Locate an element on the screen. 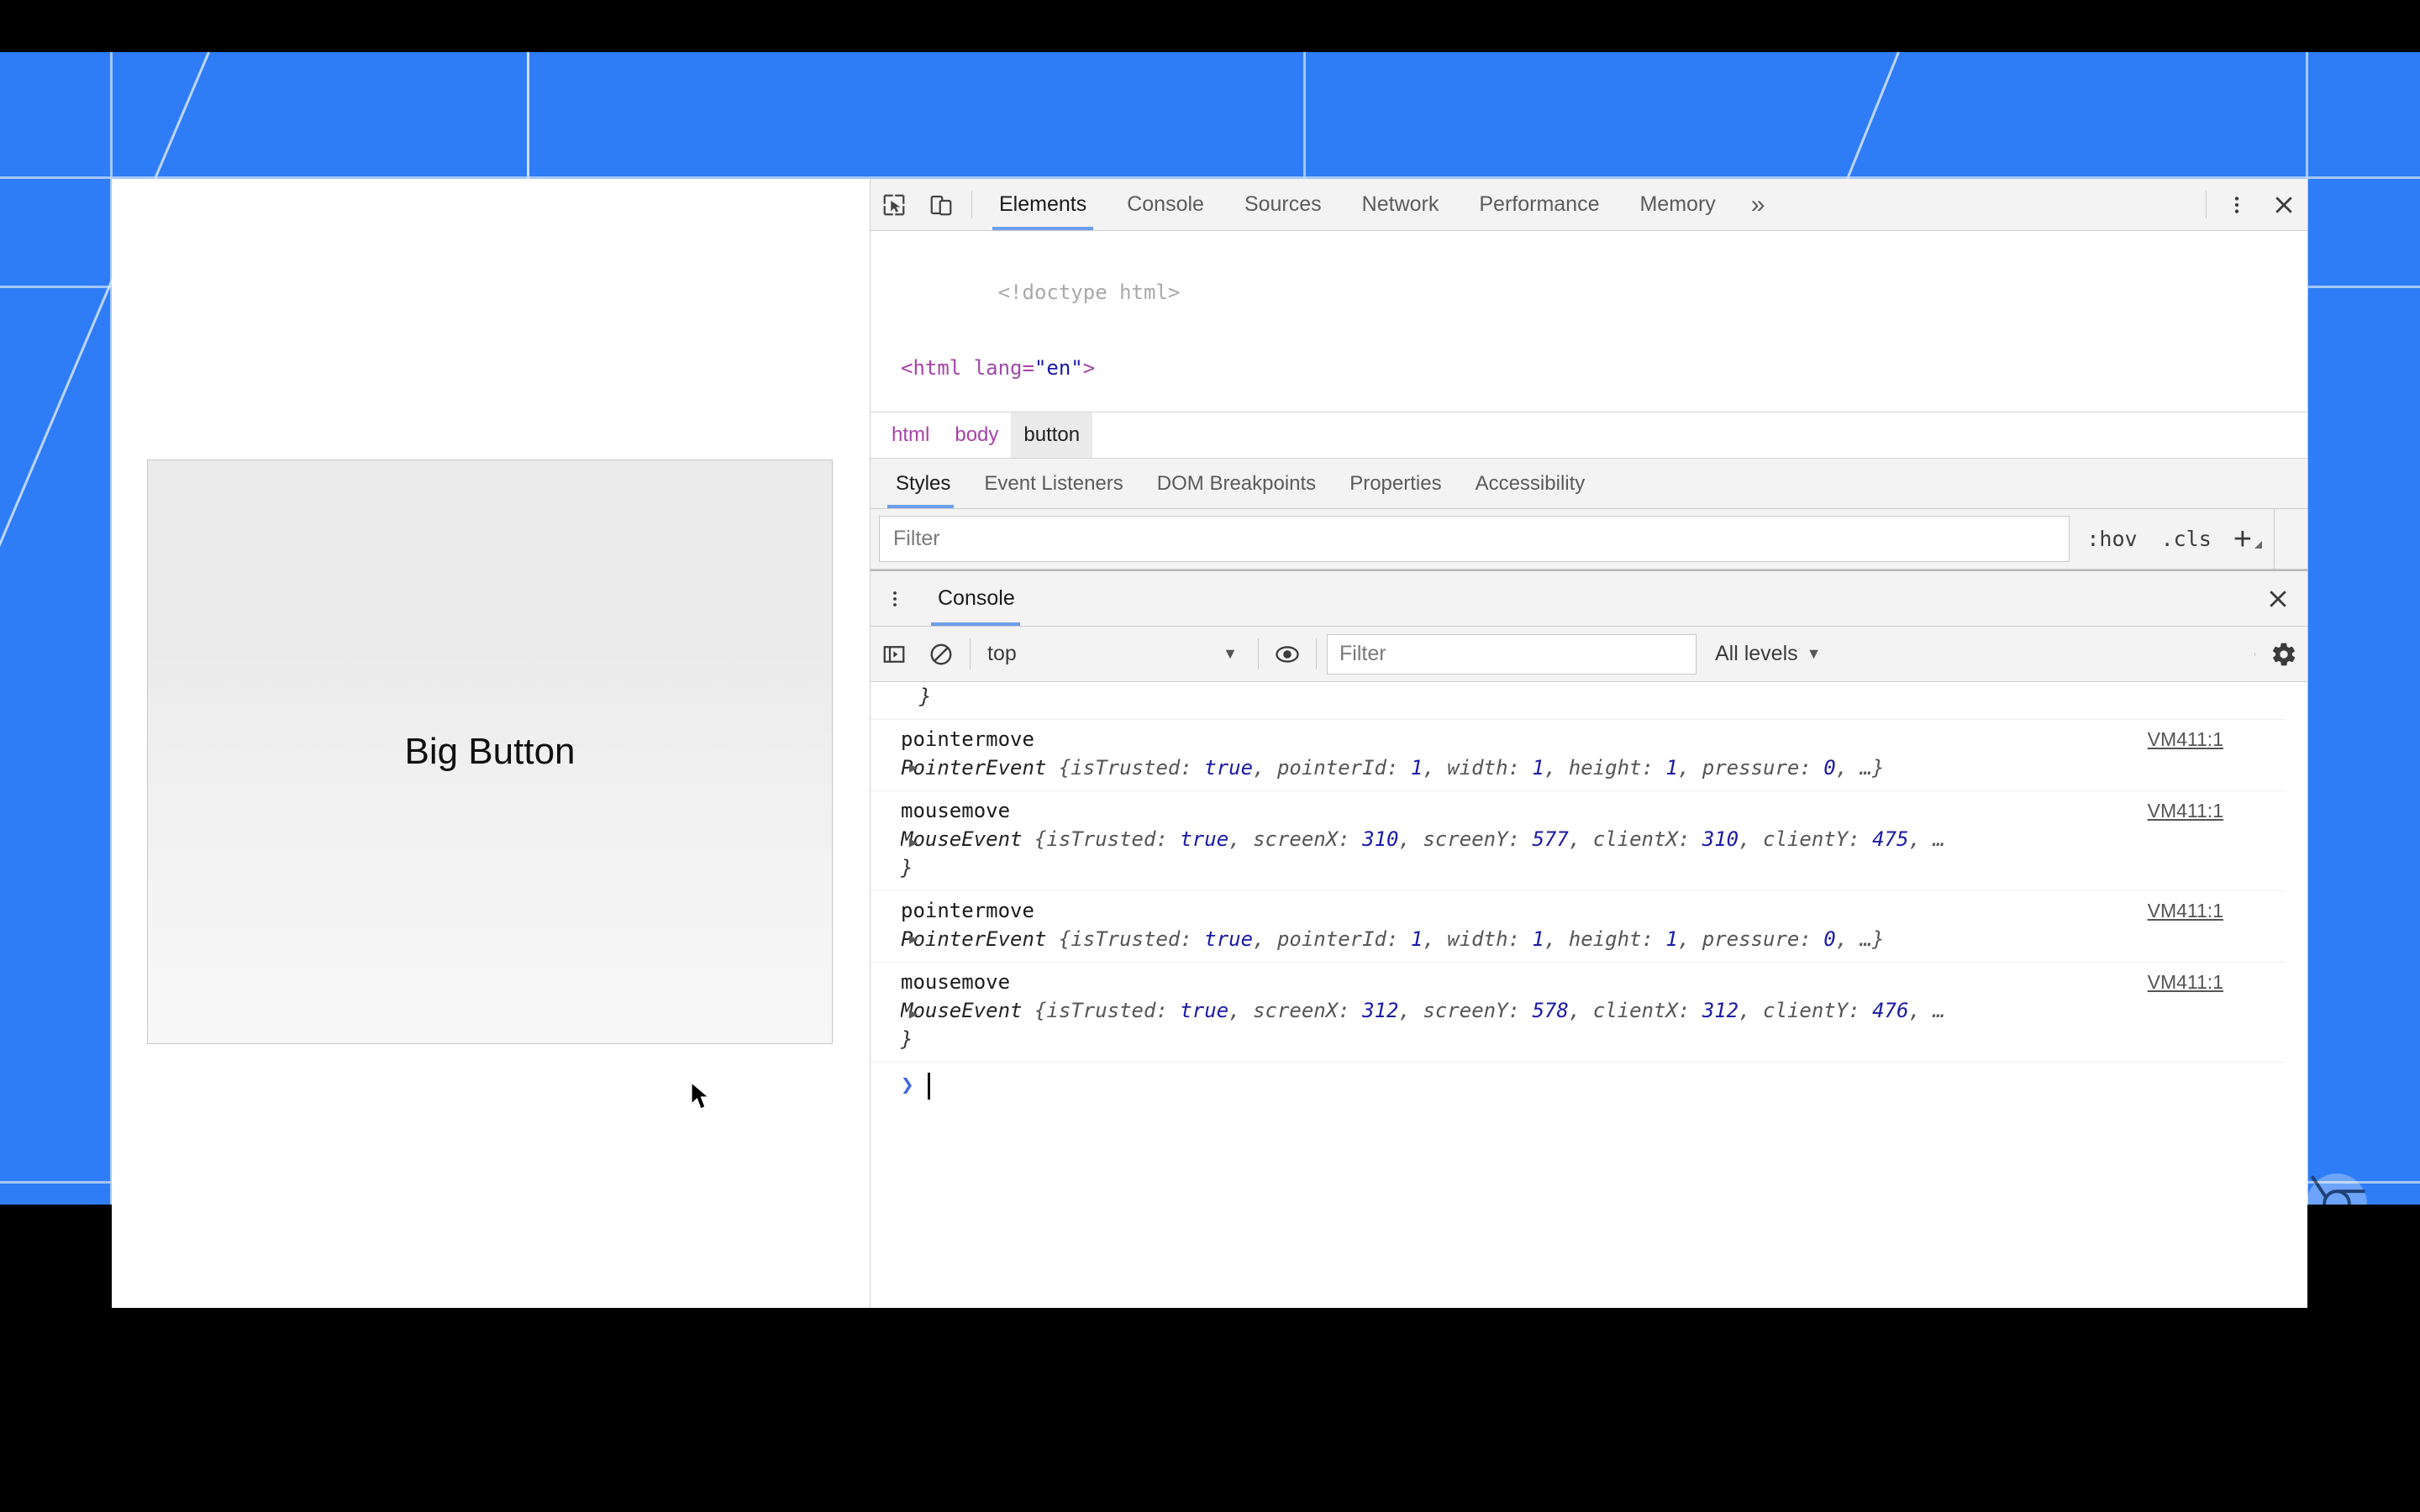 Image resolution: width=2420 pixels, height=1512 pixels. devtools-toolbar-right is located at coordinates (2253, 204).